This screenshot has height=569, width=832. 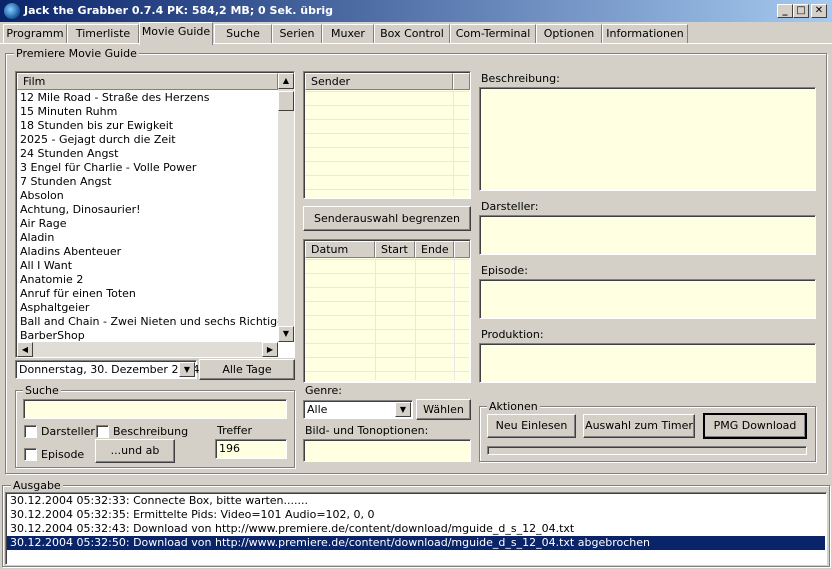 What do you see at coordinates (379, 81) in the screenshot?
I see `sender-column-header: Sender` at bounding box center [379, 81].